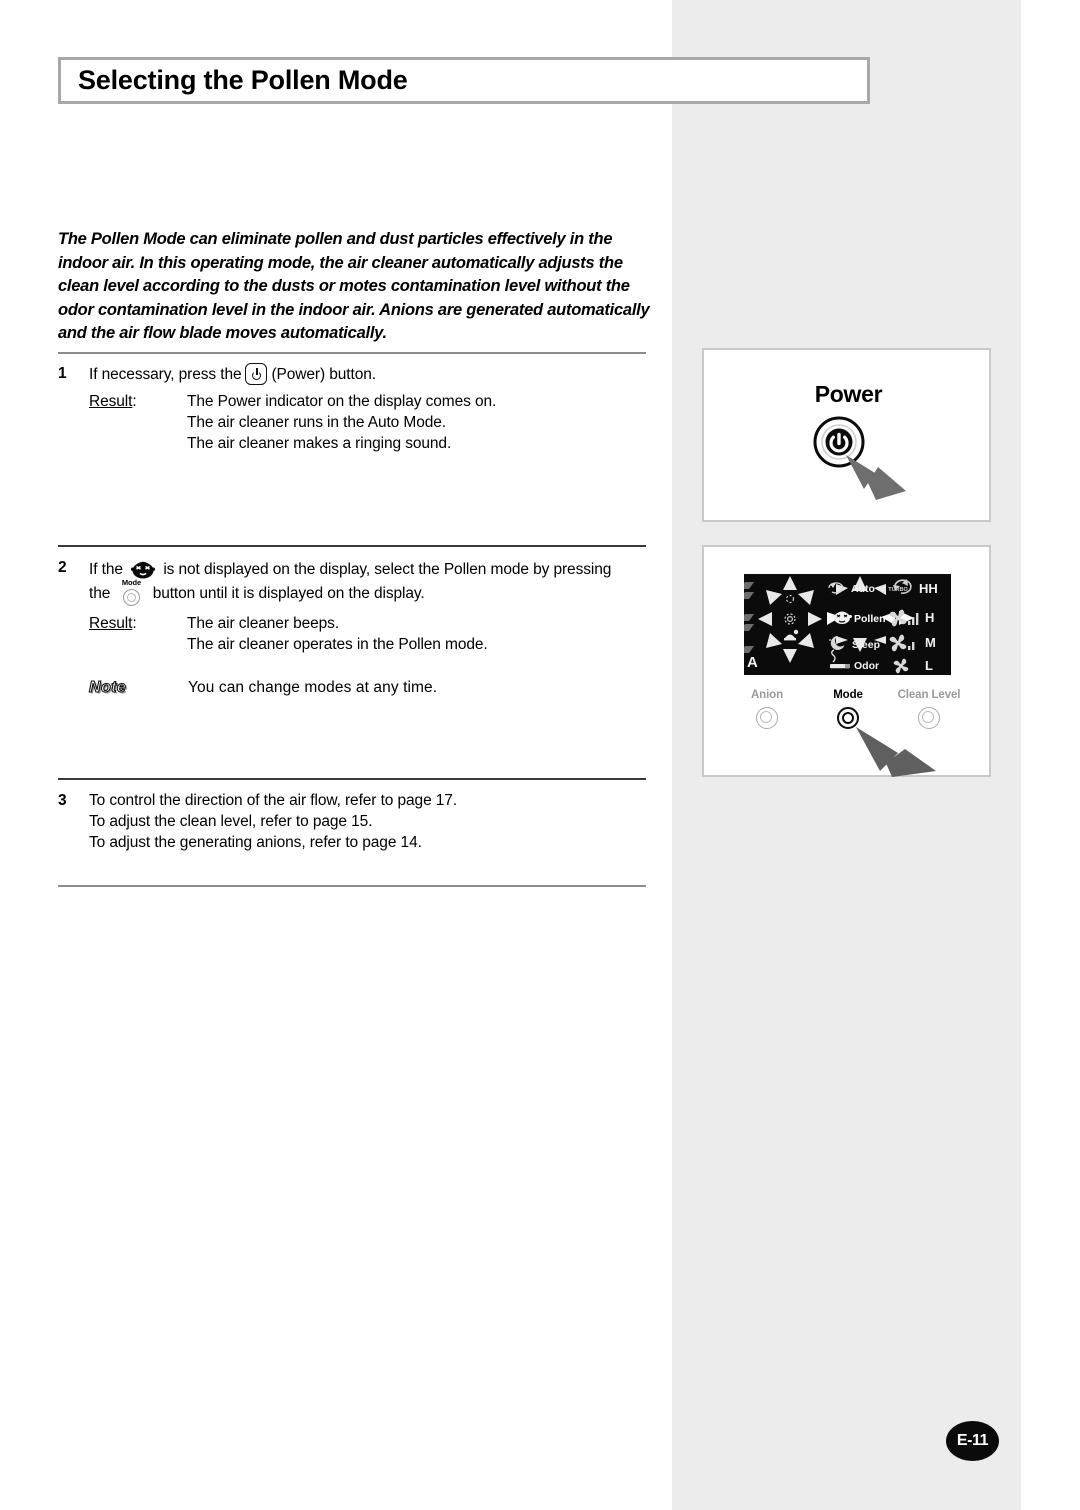 This screenshot has width=1080, height=1510. I want to click on svg-text: Pollen, so click(870, 619).